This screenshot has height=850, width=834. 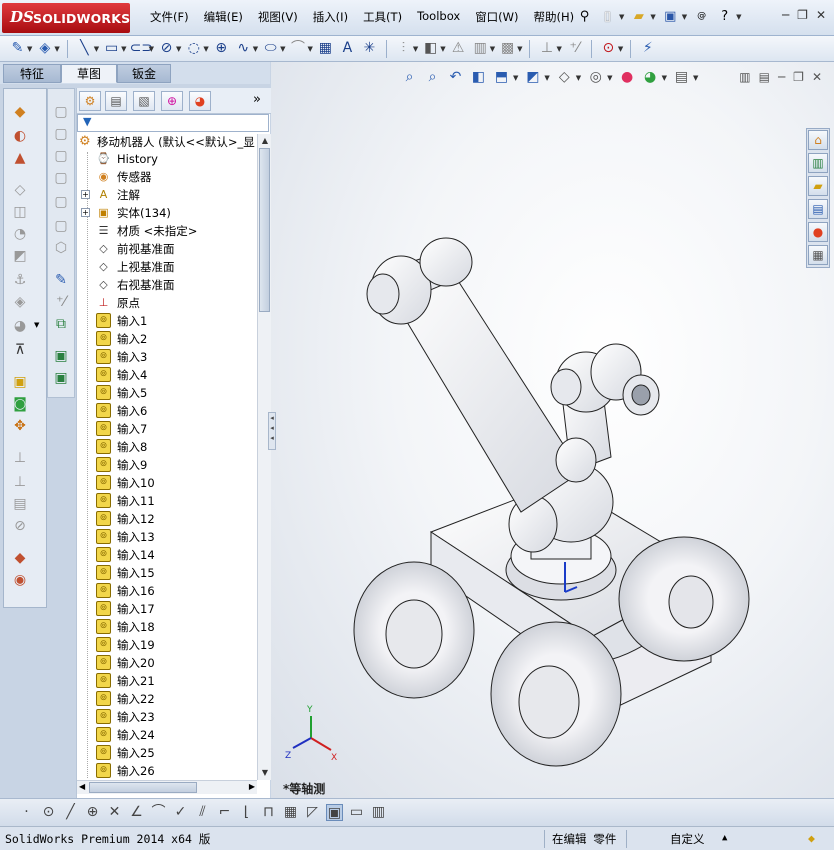 What do you see at coordinates (48, 812) in the screenshot?
I see `centerpoint-icon: ⊙` at bounding box center [48, 812].